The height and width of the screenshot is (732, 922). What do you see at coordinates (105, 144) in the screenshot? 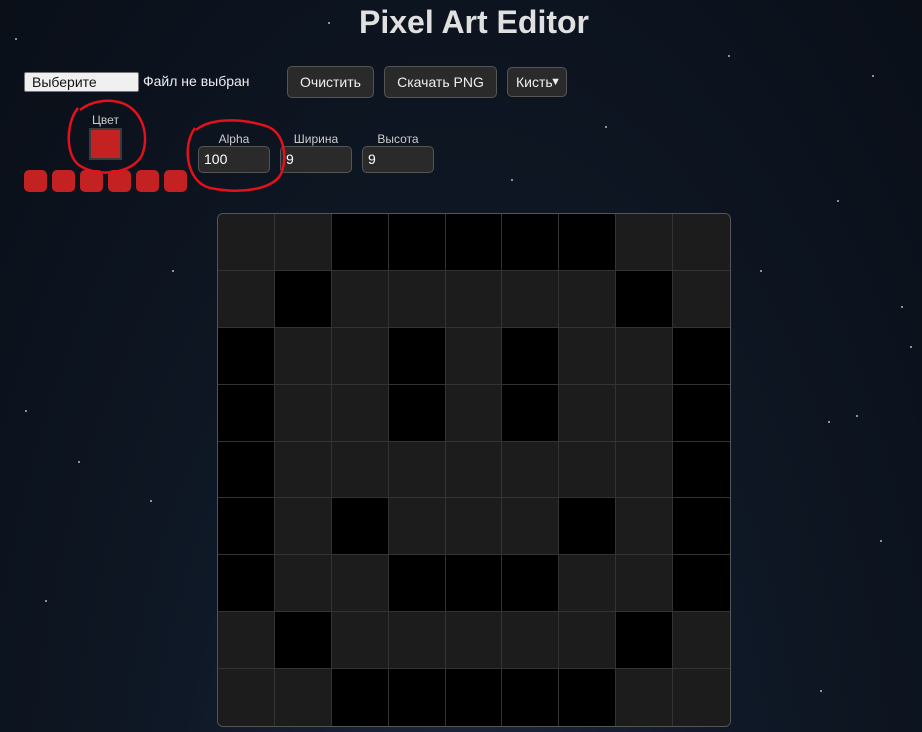
I see `color-picker` at bounding box center [105, 144].